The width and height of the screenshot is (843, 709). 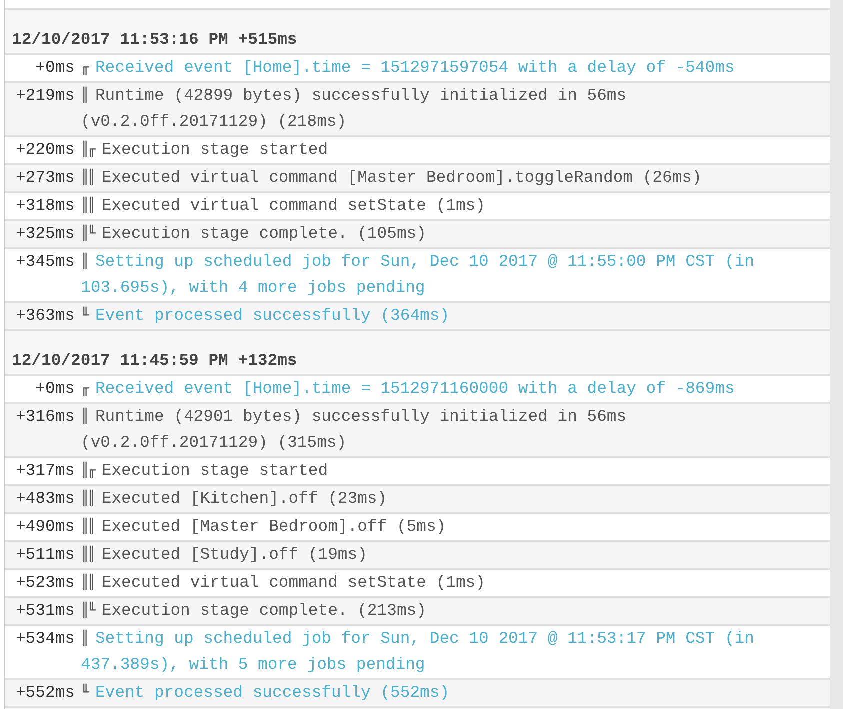 What do you see at coordinates (264, 527) in the screenshot?
I see `log-message: ║║ Executed [Master Bedroom].off (5ms)` at bounding box center [264, 527].